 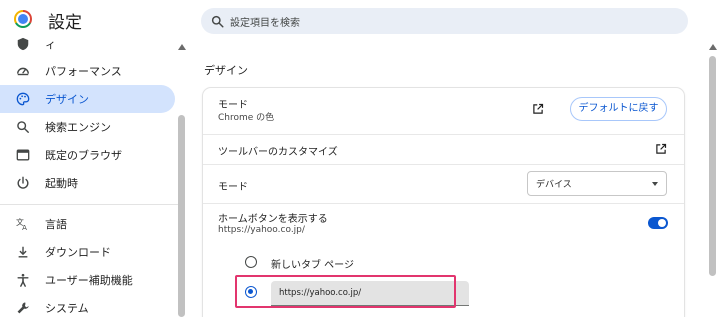 I want to click on home-button-sublabel: https://yahoo.co.jp/, so click(x=261, y=230).